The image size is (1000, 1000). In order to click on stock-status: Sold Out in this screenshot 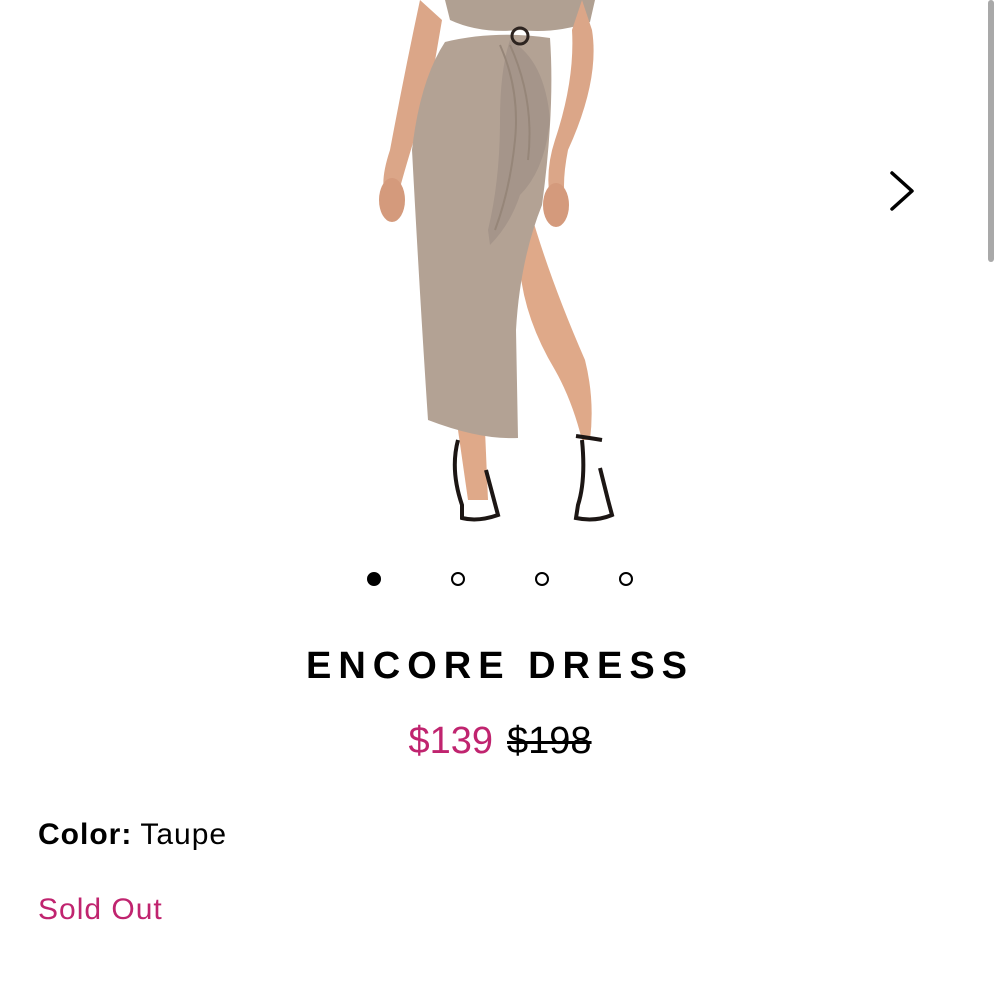, I will do `click(100, 909)`.